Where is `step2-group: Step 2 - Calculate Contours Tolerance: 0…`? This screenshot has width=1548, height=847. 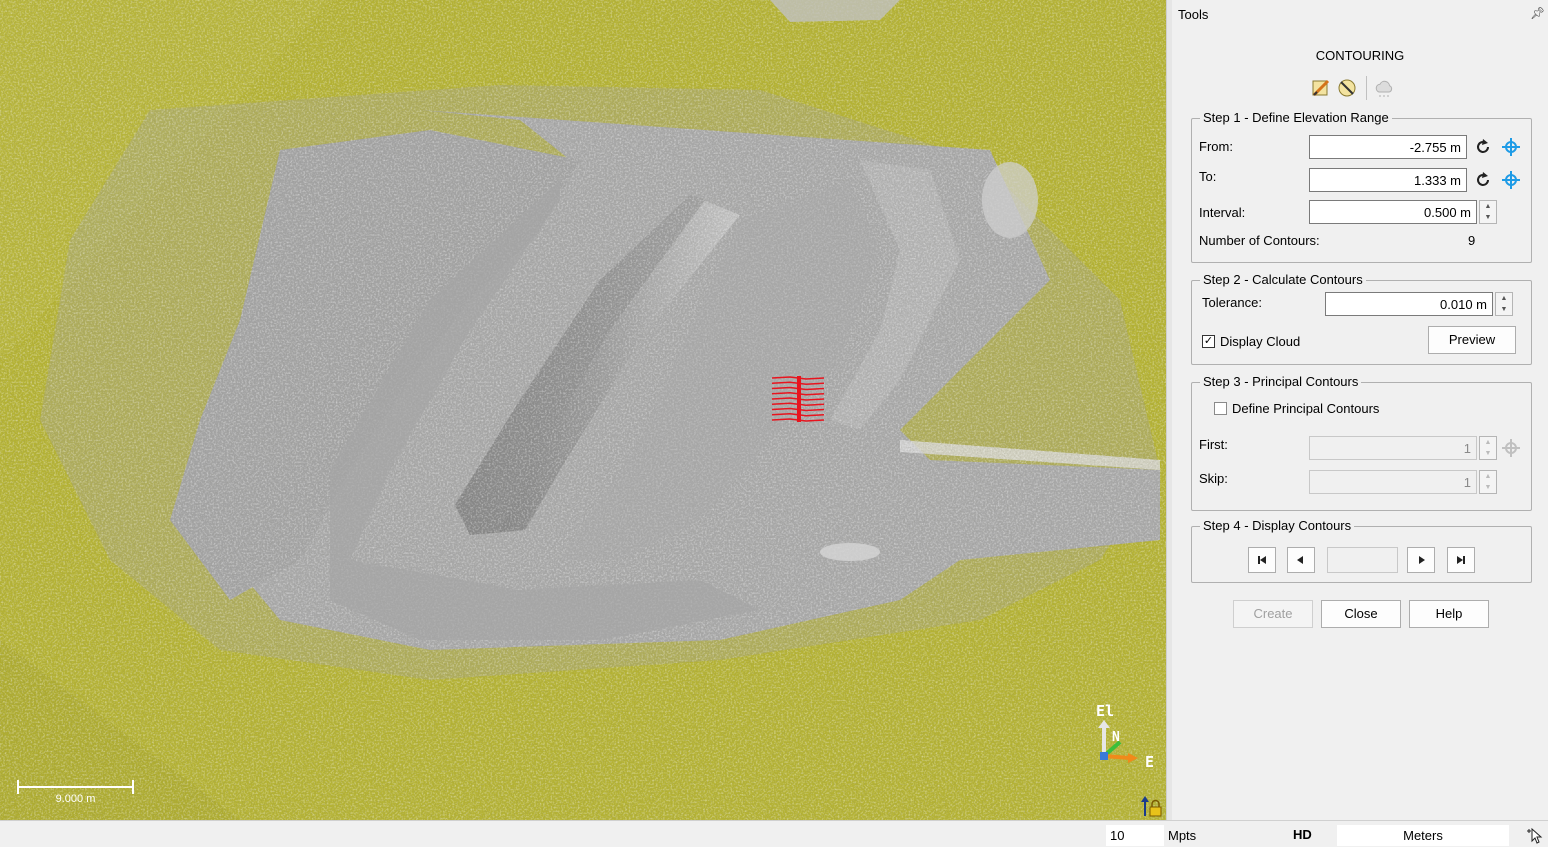
step2-group: Step 2 - Calculate Contours Tolerance: 0… is located at coordinates (1361, 318).